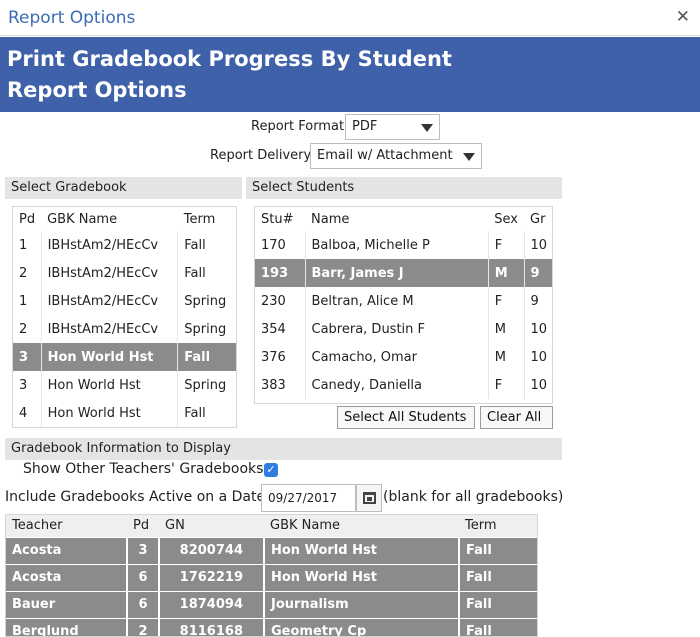  What do you see at coordinates (538, 219) in the screenshot?
I see `column-header-gr: Gr` at bounding box center [538, 219].